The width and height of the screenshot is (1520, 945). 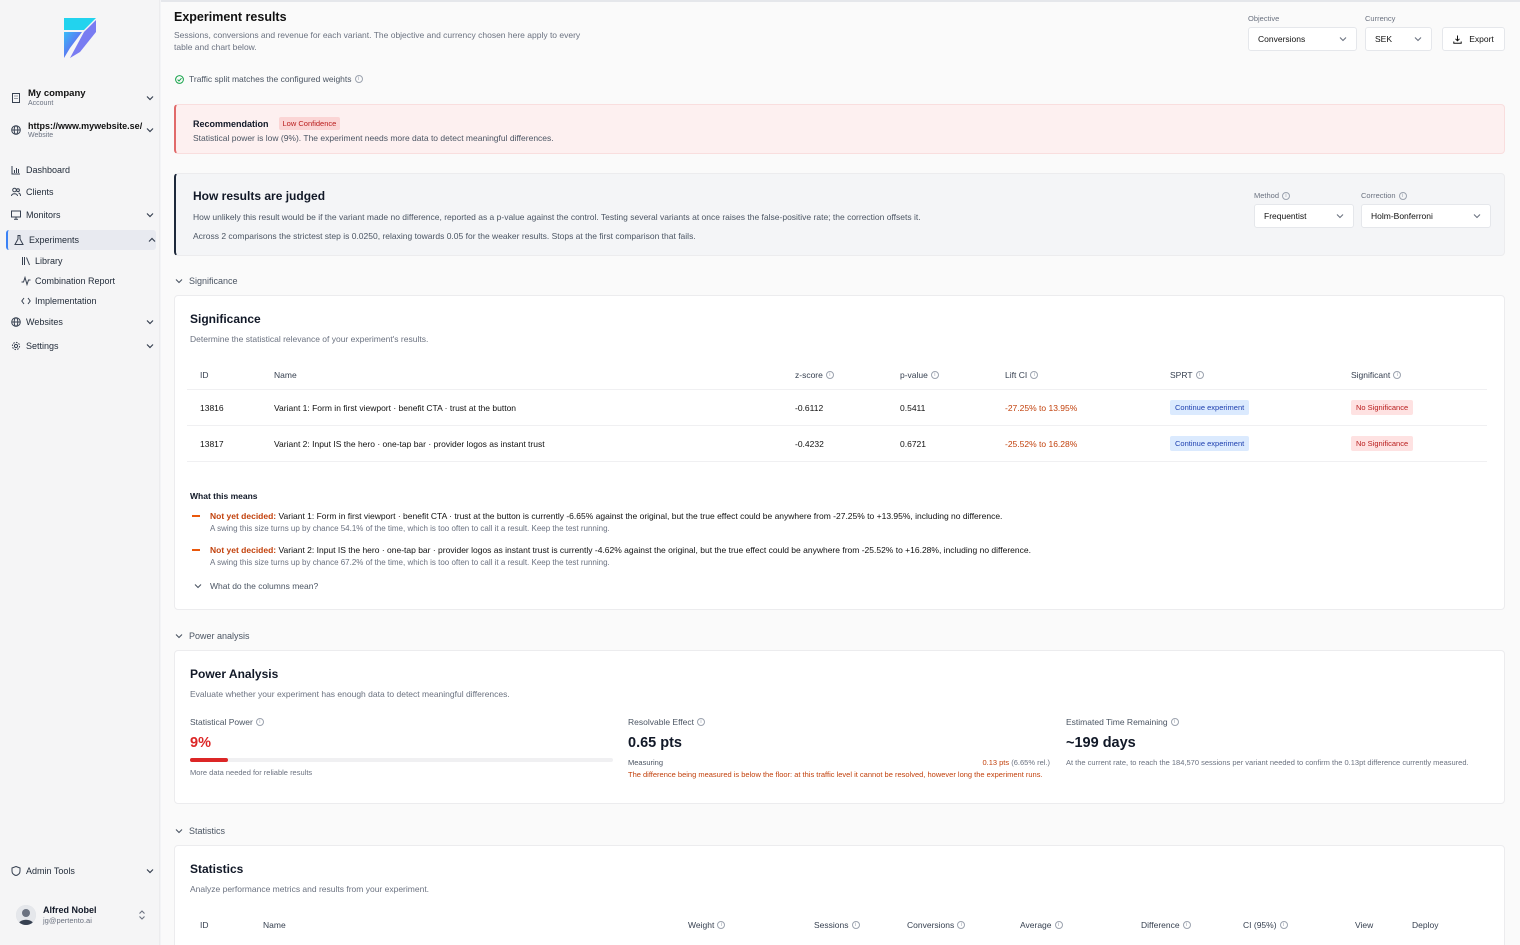 What do you see at coordinates (1041, 925) in the screenshot?
I see `column-header-average: Average i` at bounding box center [1041, 925].